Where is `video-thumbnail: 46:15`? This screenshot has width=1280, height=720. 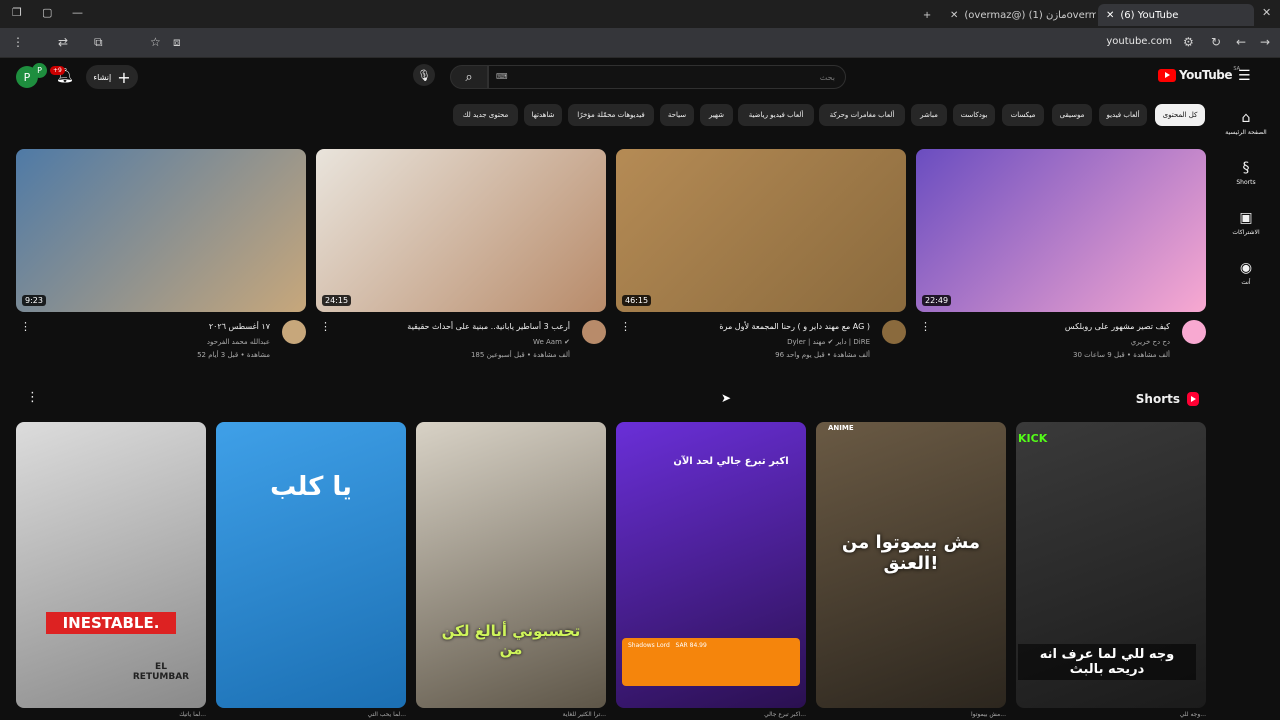 video-thumbnail: 46:15 is located at coordinates (761, 230).